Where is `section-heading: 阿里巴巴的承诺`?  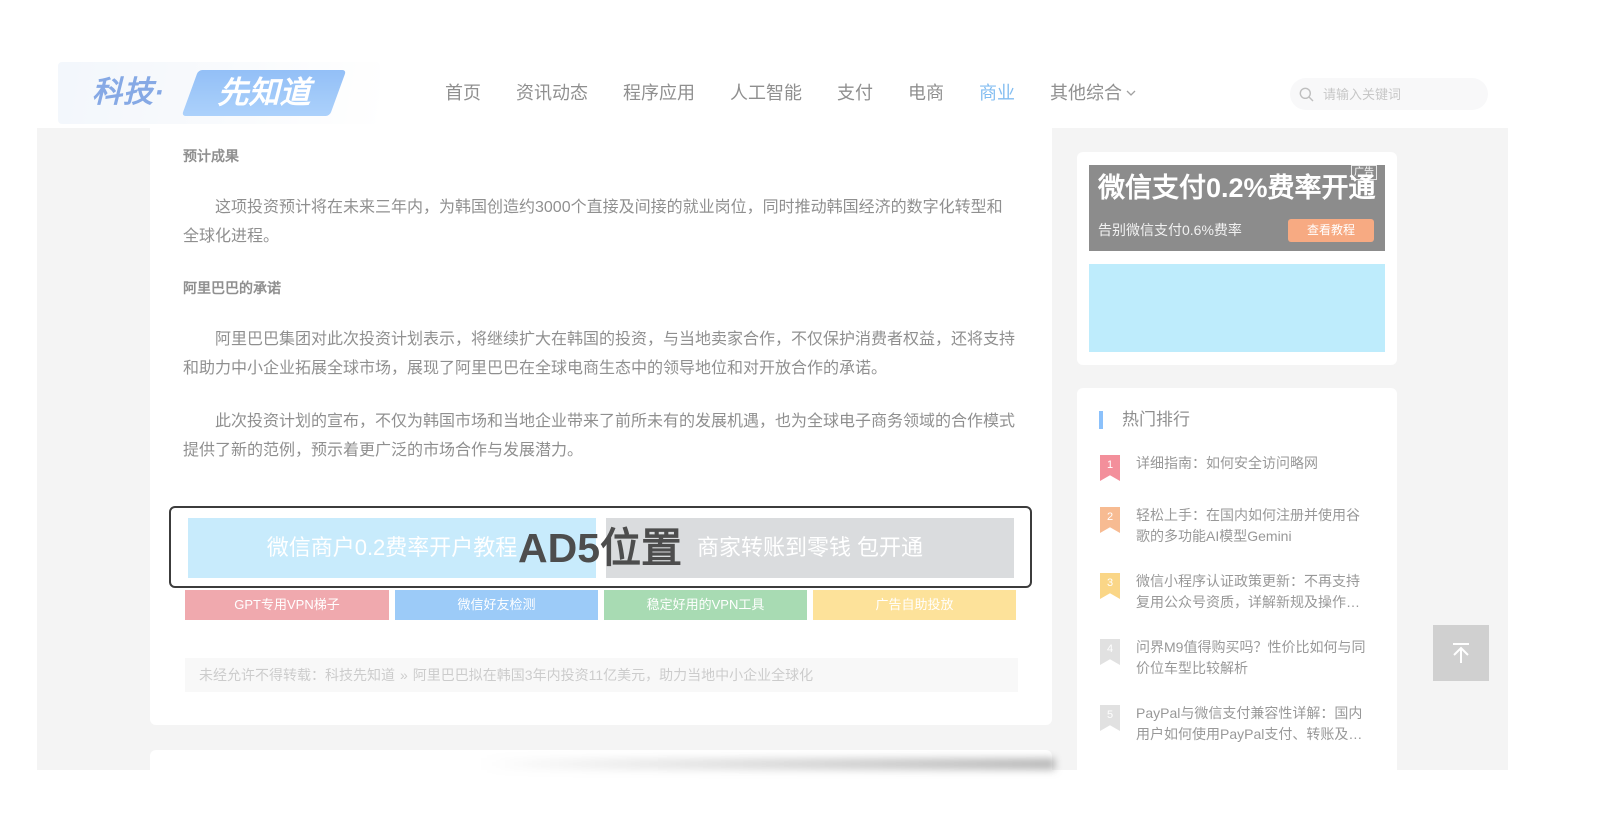 section-heading: 阿里巴巴的承诺 is located at coordinates (232, 288).